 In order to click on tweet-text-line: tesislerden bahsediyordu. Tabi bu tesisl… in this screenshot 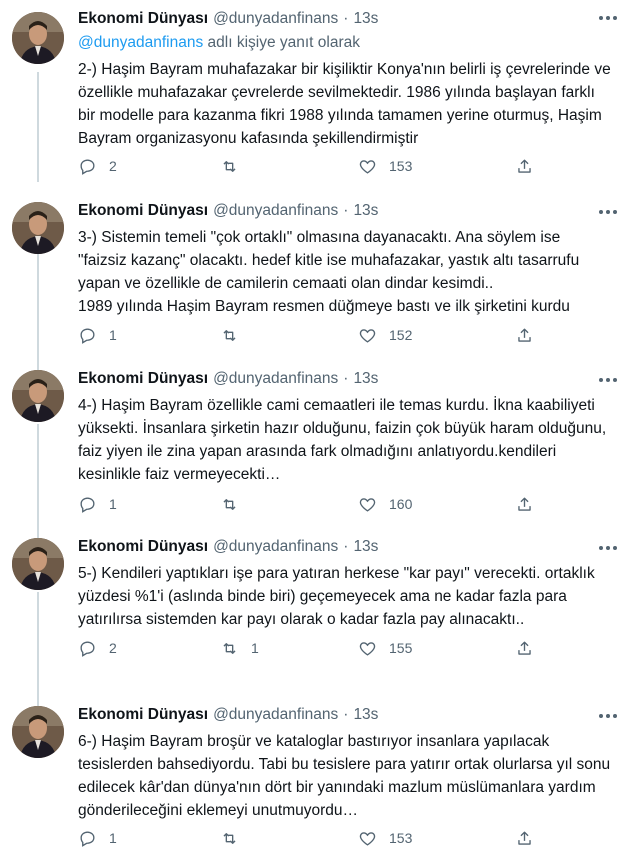, I will do `click(344, 764)`.